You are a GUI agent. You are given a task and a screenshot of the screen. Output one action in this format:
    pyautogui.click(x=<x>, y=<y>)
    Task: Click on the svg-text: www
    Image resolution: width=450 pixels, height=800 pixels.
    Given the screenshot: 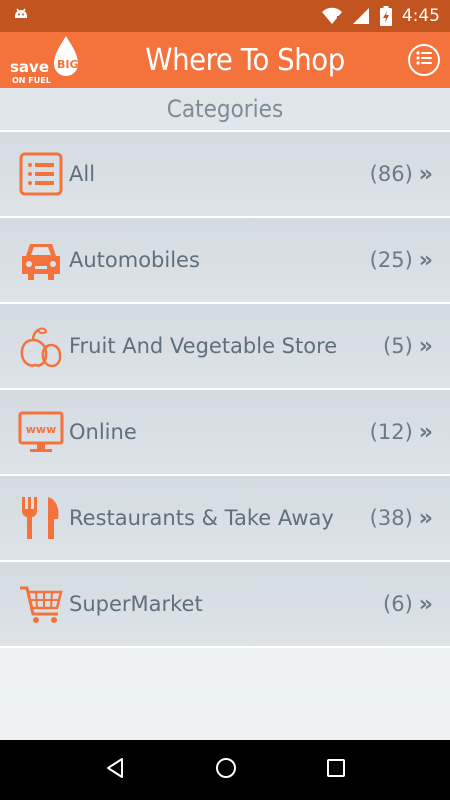 What is the action you would take?
    pyautogui.click(x=41, y=429)
    